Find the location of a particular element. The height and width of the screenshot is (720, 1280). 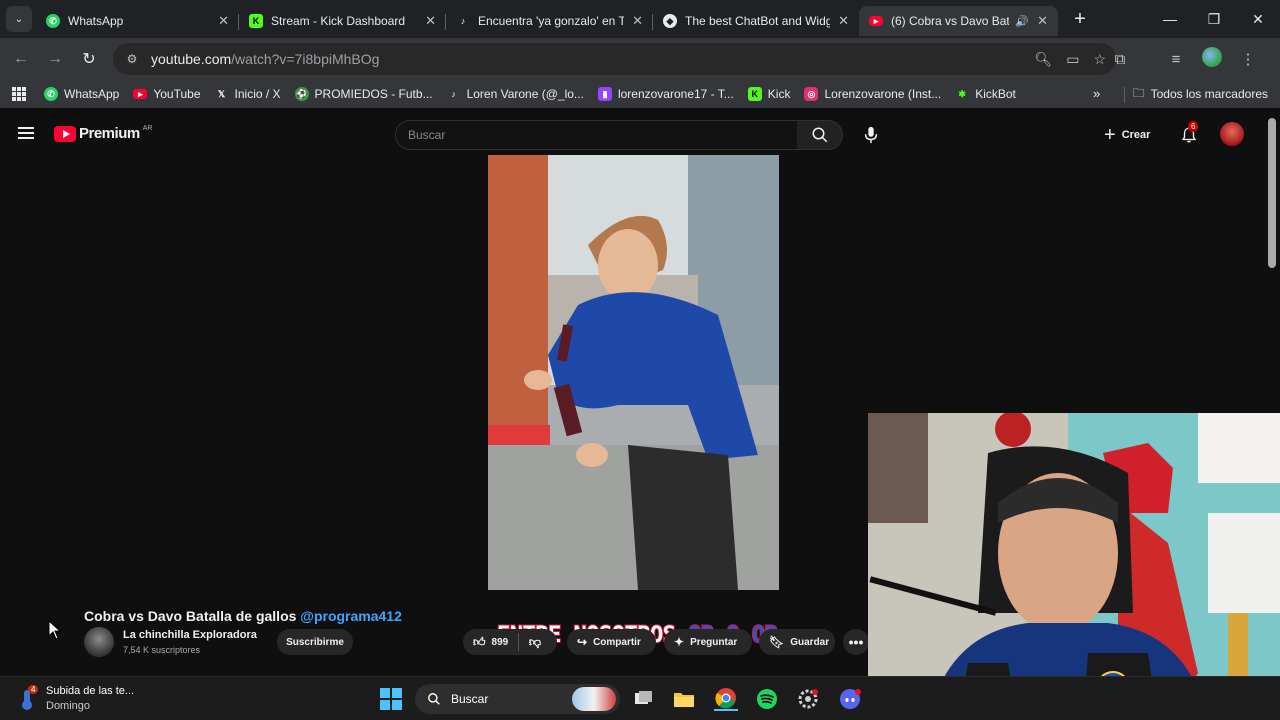

tab-title: The best ChatBot and Widge is located at coordinates (758, 21).